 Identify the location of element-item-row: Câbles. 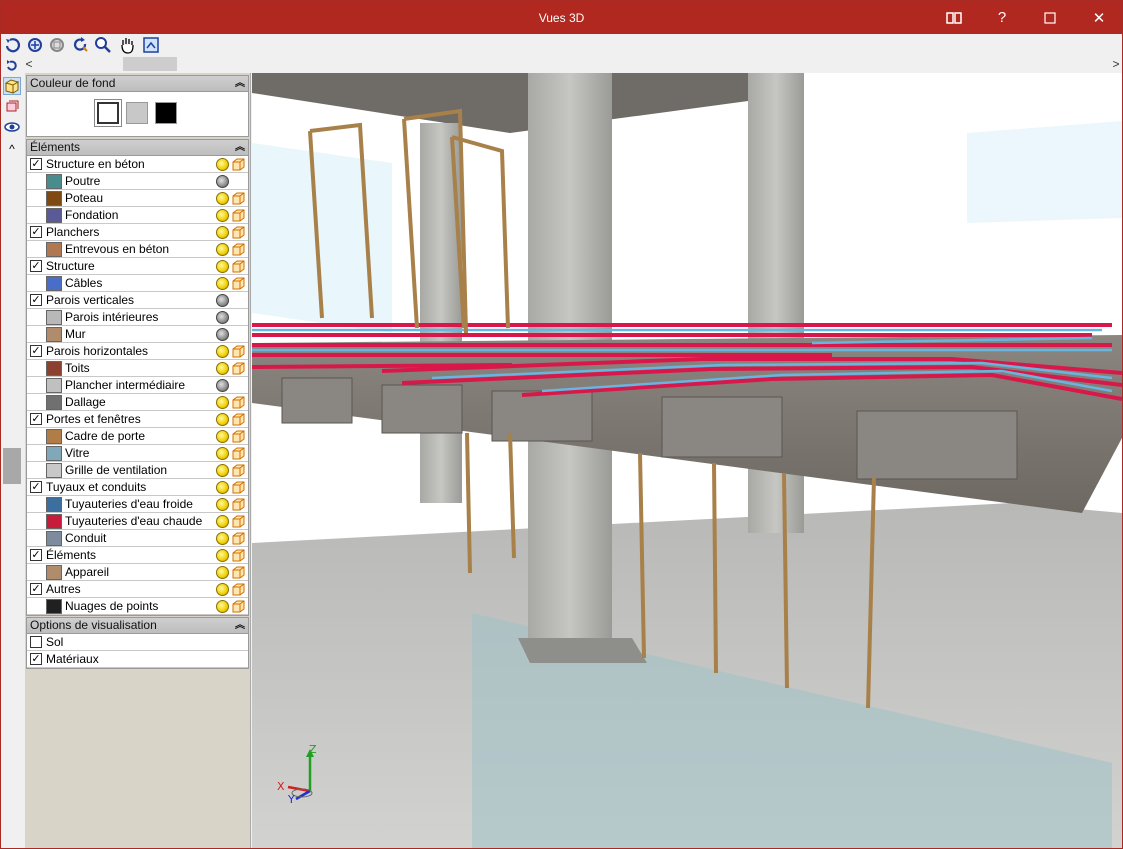
(137, 283).